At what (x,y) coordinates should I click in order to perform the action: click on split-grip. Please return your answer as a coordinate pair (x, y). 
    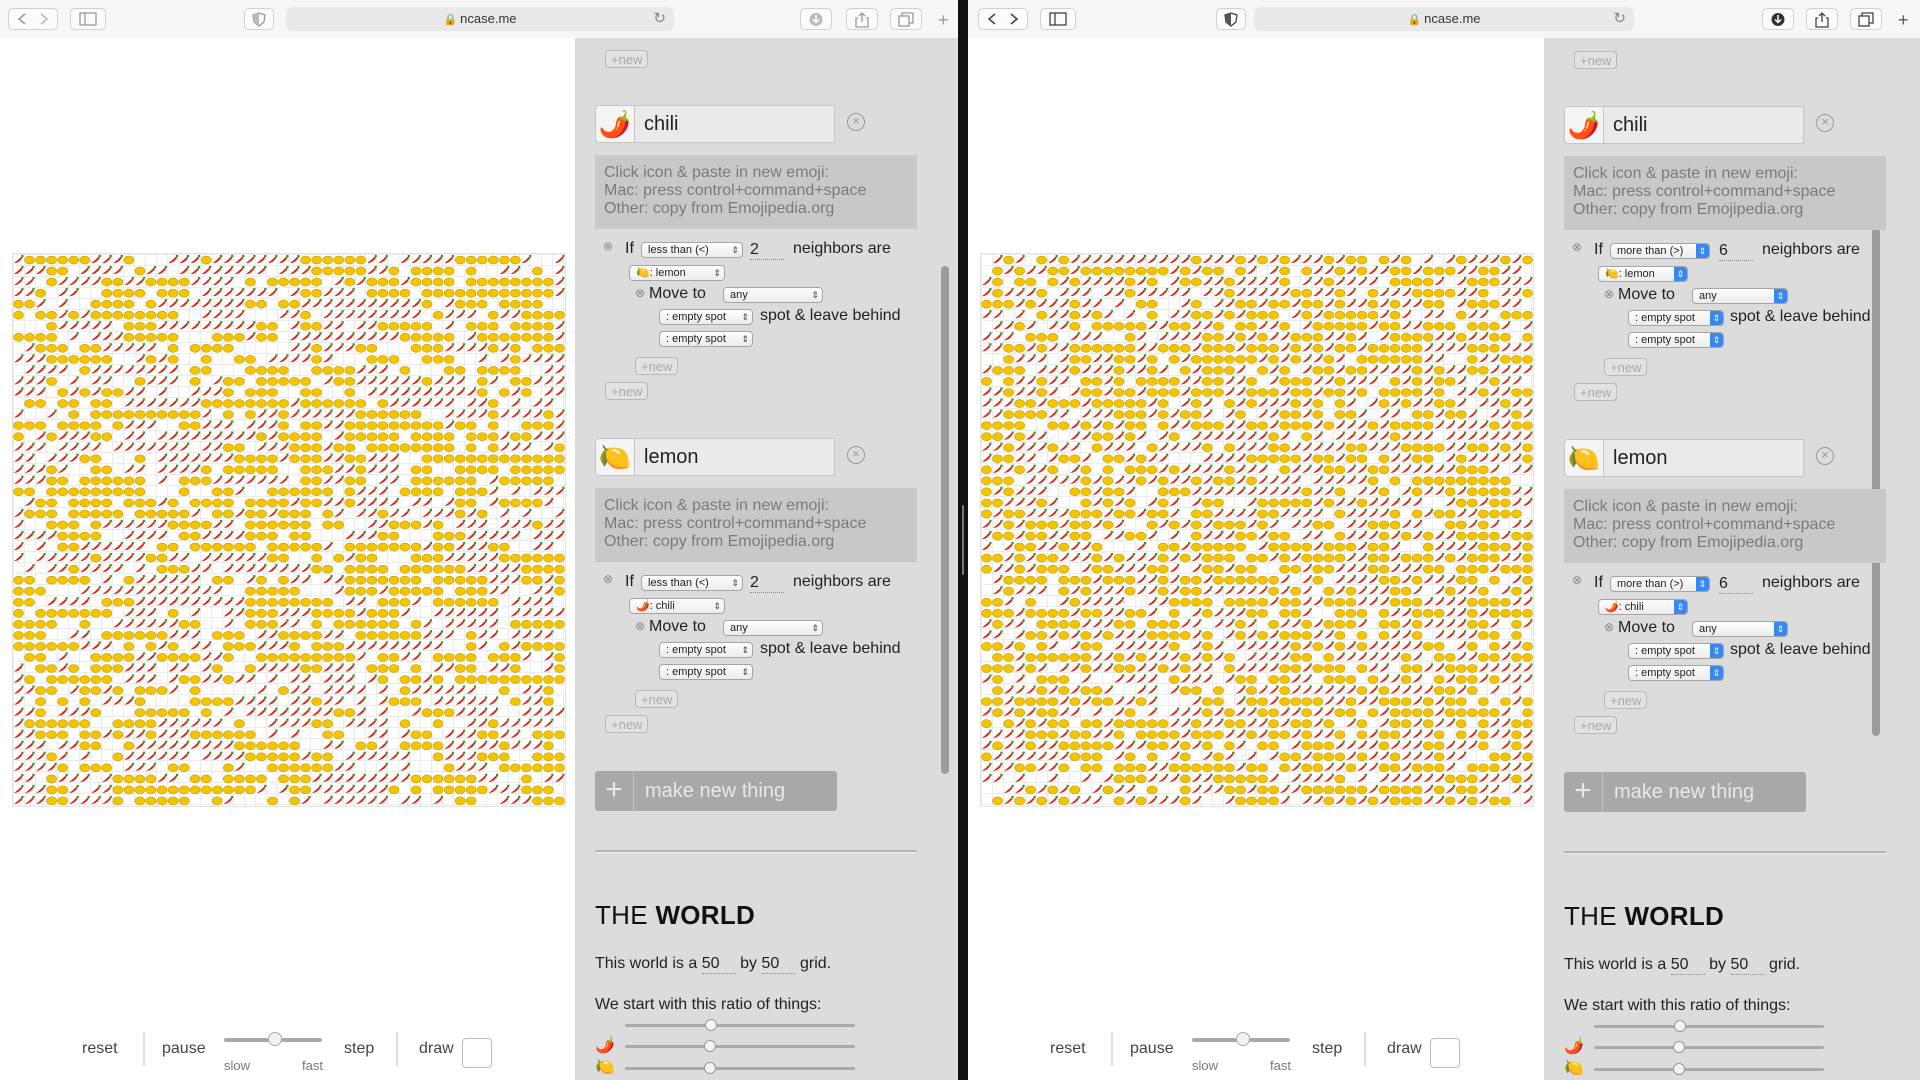
    Looking at the image, I should click on (963, 540).